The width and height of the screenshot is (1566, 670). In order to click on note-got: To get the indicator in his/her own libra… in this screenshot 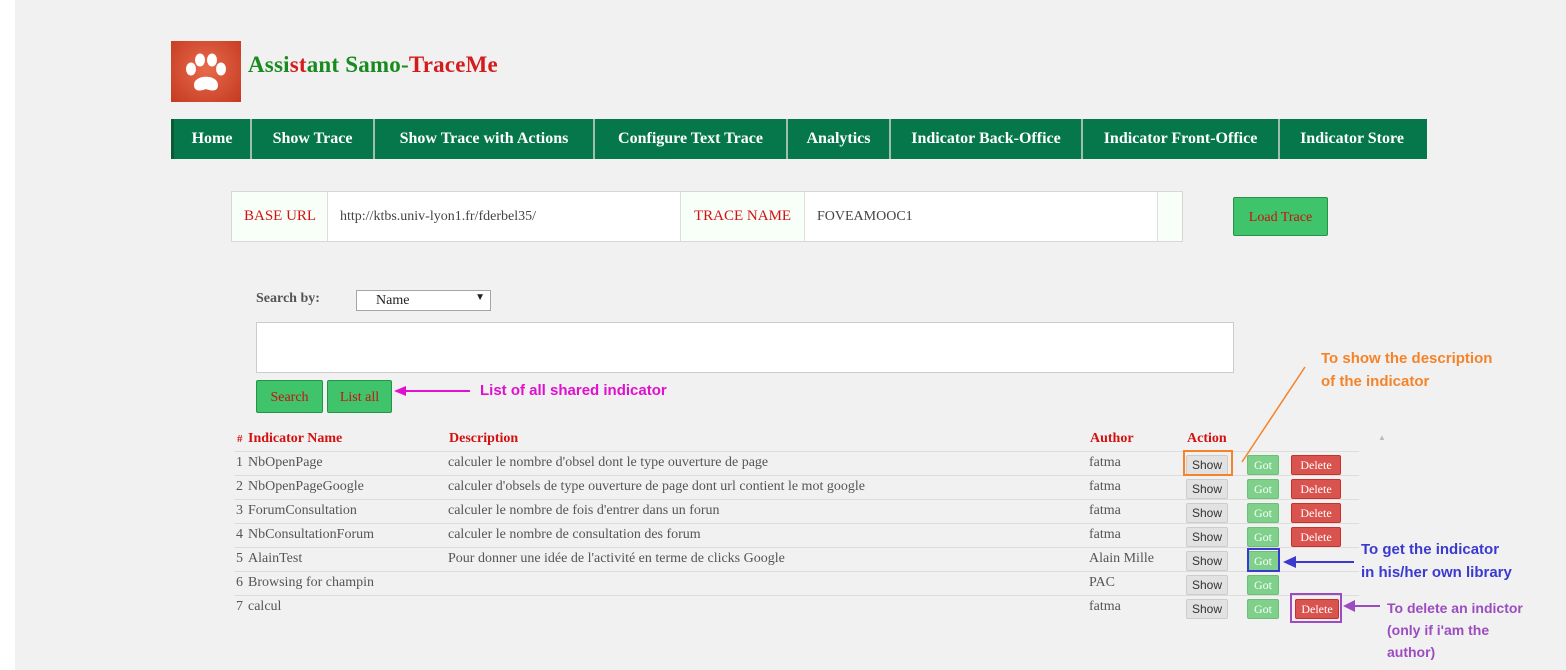, I will do `click(1436, 561)`.